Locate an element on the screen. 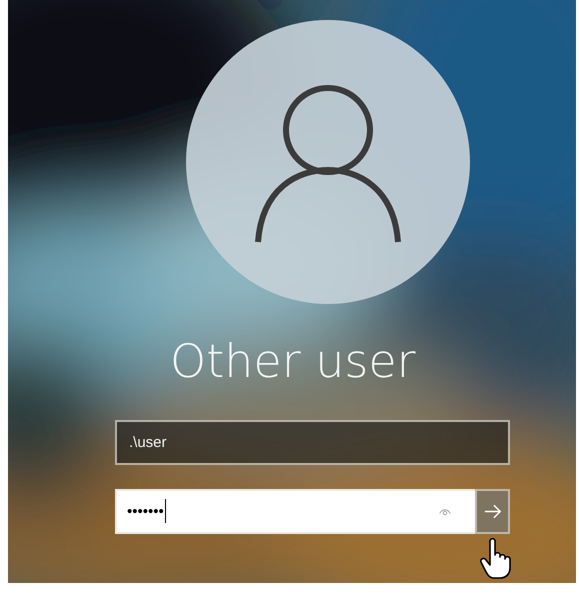 The height and width of the screenshot is (598, 579). arrow-icon is located at coordinates (493, 511).